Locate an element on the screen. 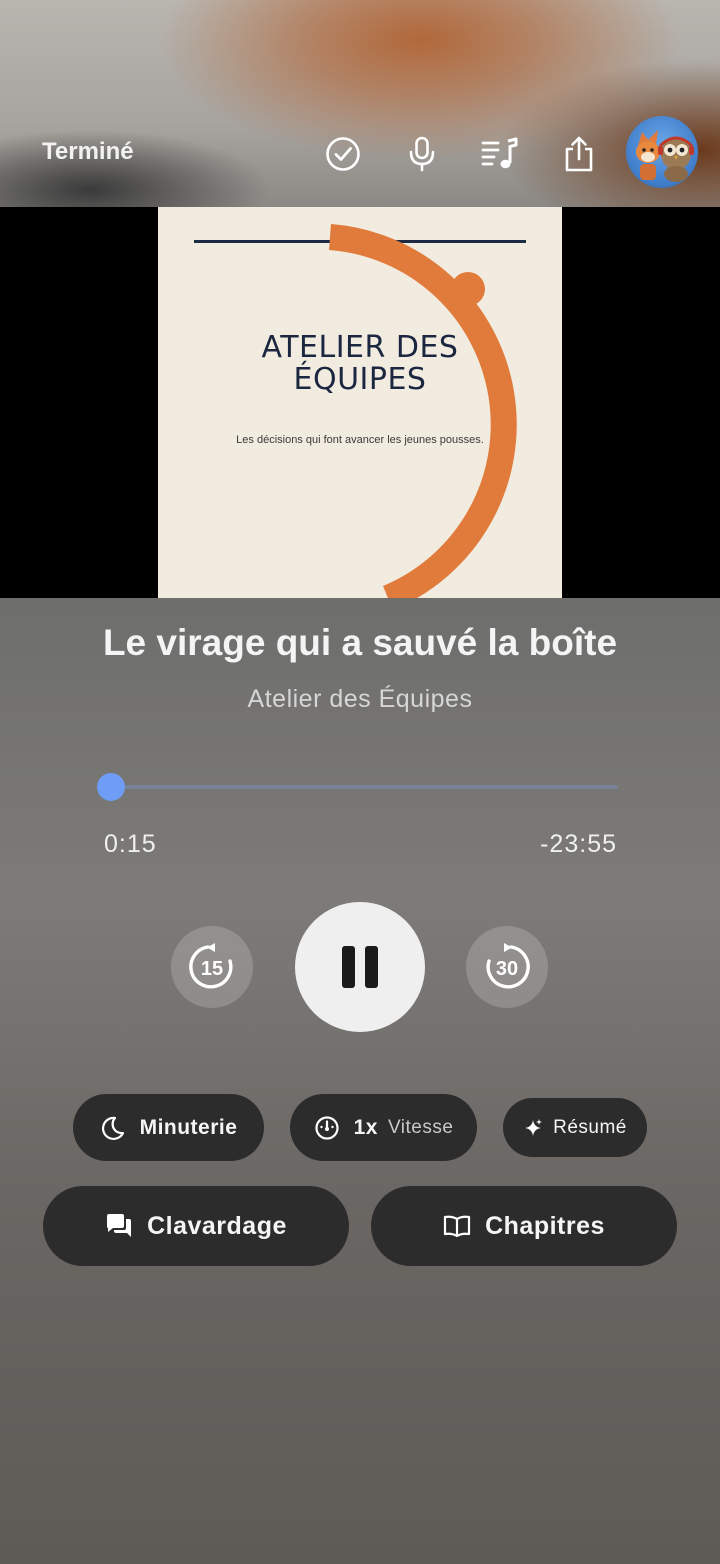 Image resolution: width=720 pixels, height=1564 pixels. skip-forward-button: 30 is located at coordinates (507, 967).